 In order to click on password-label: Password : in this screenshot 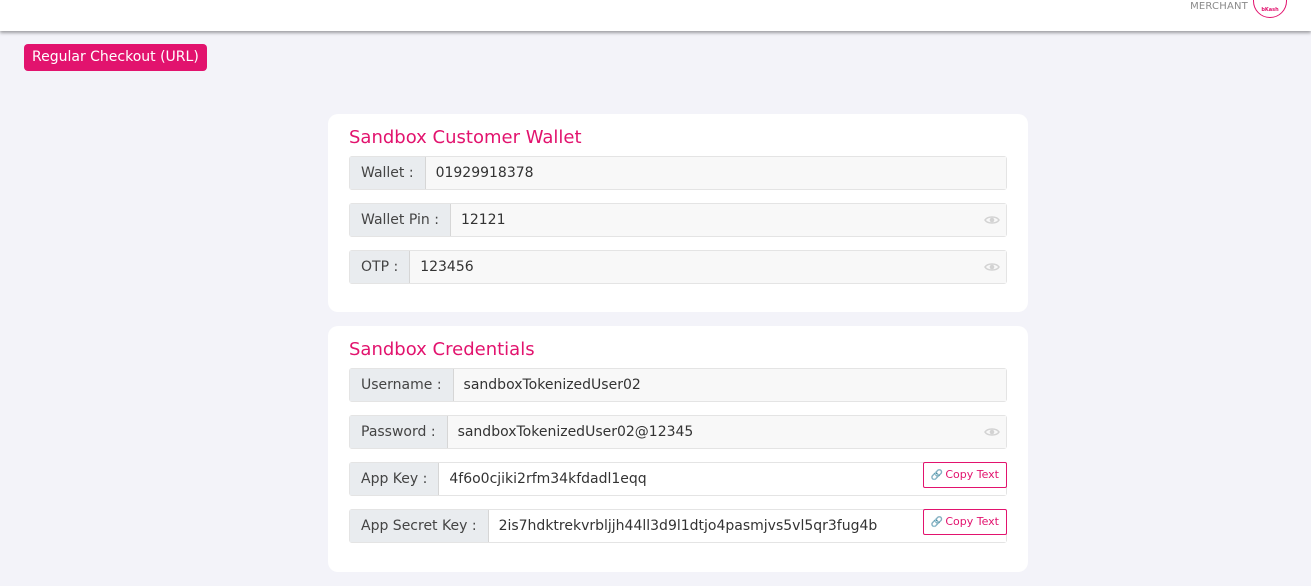, I will do `click(399, 432)`.